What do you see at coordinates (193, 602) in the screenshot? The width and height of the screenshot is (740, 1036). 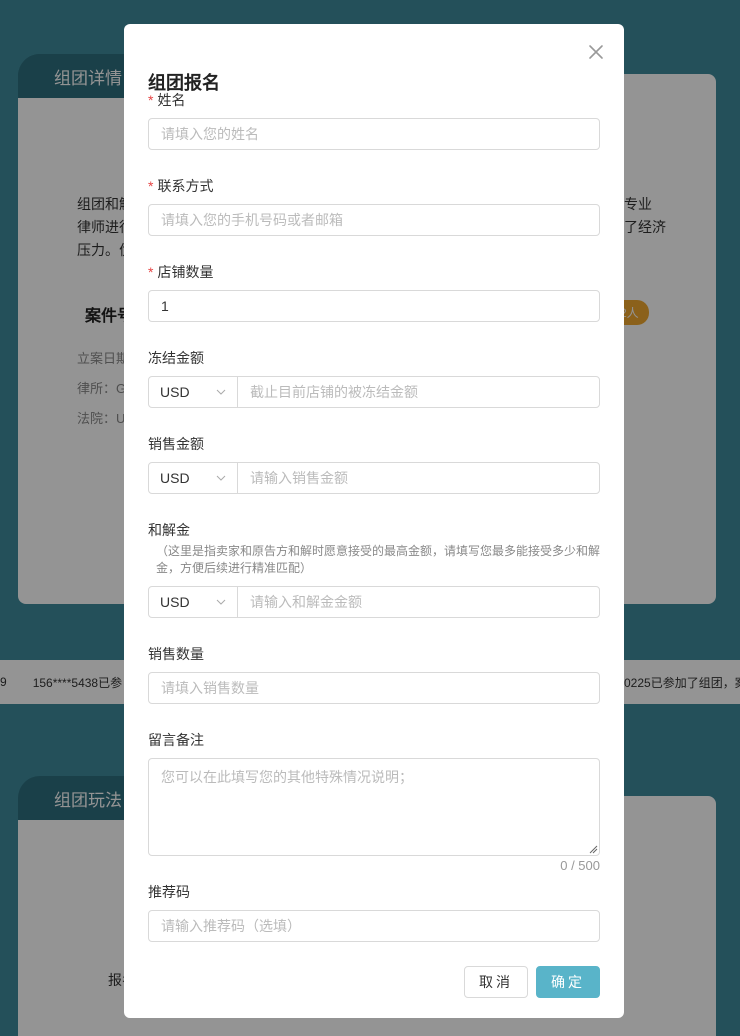 I see `settlement-currency-select: USD` at bounding box center [193, 602].